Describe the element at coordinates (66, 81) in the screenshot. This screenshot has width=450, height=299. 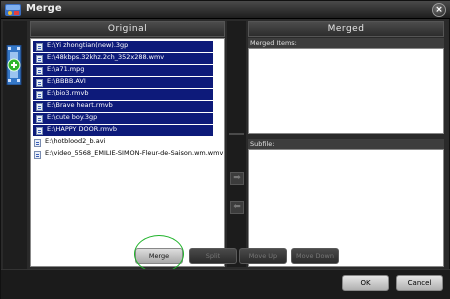
I see `file-name: E:\BBBB.AVI` at that location.